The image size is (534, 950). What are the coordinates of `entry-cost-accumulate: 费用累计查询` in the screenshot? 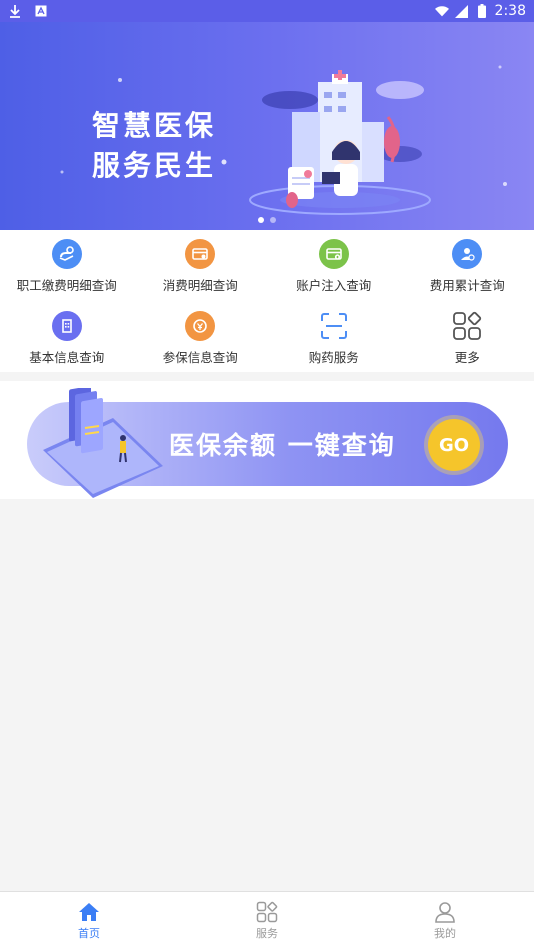 It's located at (467, 266).